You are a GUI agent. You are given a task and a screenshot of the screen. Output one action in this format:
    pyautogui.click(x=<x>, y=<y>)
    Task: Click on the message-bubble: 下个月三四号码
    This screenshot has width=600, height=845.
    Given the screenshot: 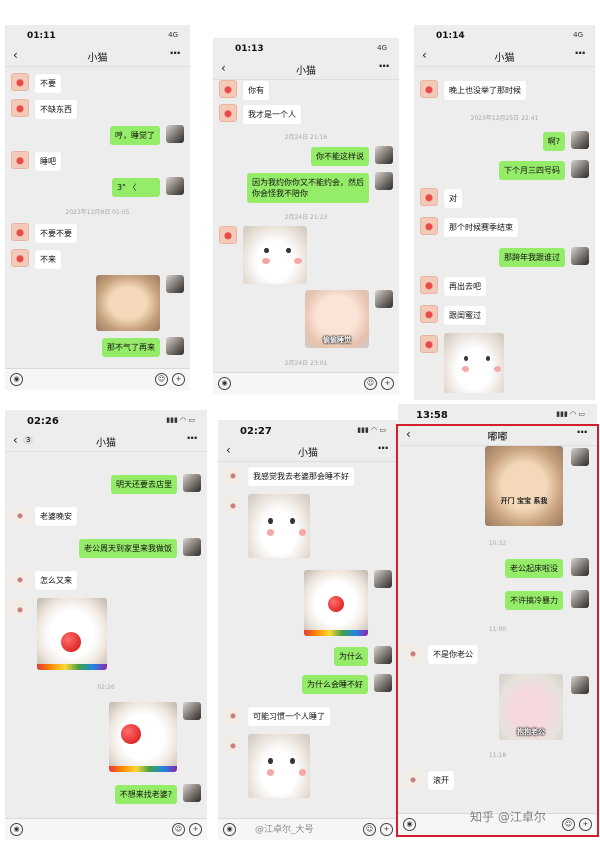 What is the action you would take?
    pyautogui.click(x=532, y=170)
    